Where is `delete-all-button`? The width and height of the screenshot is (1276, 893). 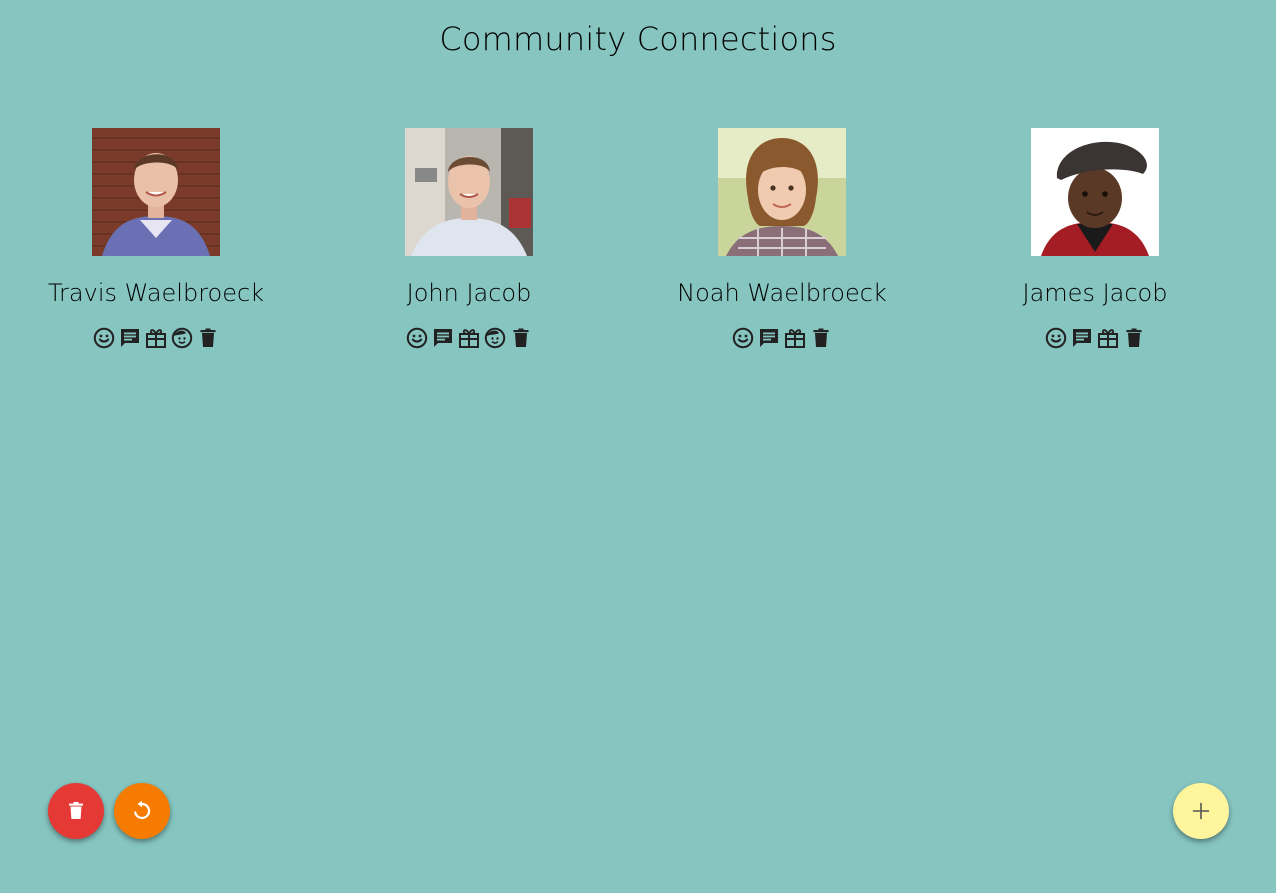 delete-all-button is located at coordinates (76, 811).